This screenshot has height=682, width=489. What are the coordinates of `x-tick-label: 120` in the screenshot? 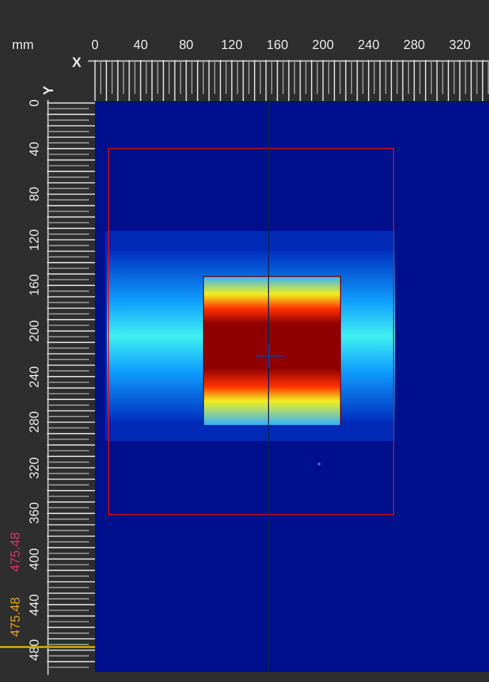 It's located at (231, 45).